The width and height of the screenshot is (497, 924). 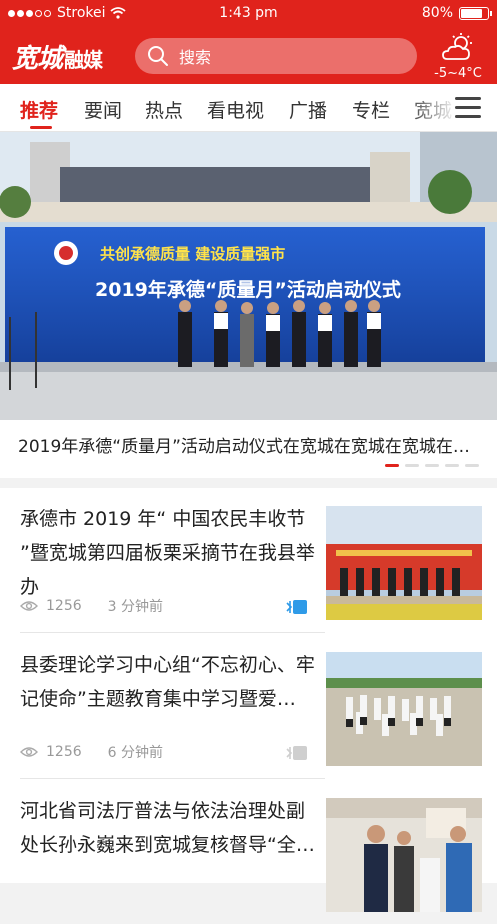 I want to click on tab-recommend: 推荐, so click(x=39, y=109).